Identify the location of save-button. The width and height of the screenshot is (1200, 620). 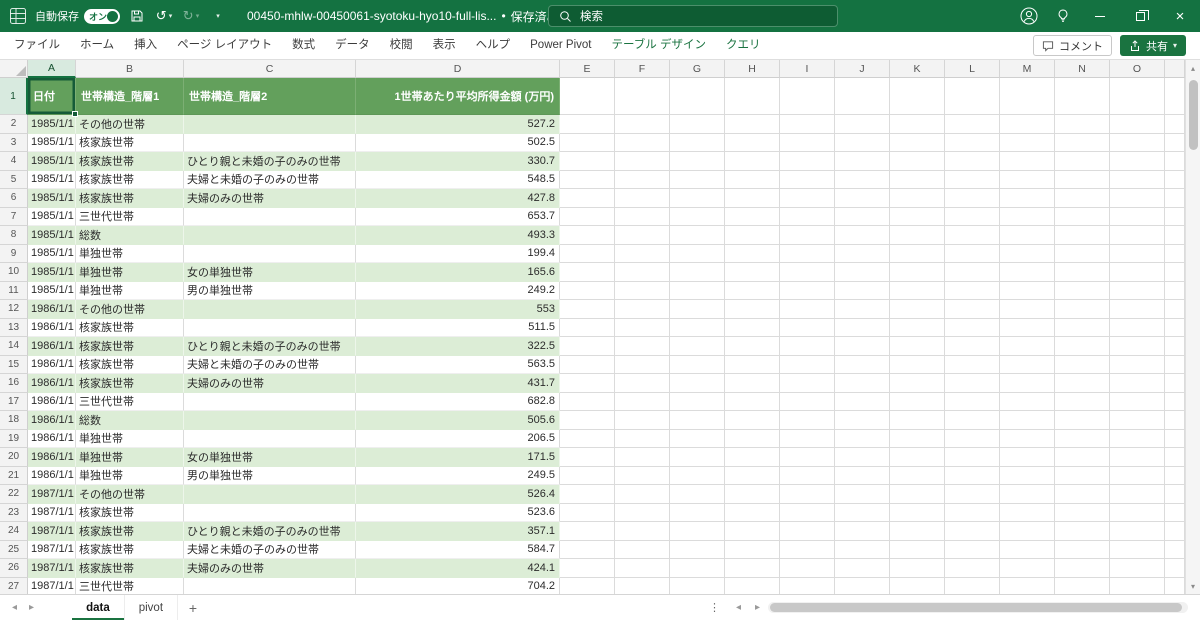
(137, 16).